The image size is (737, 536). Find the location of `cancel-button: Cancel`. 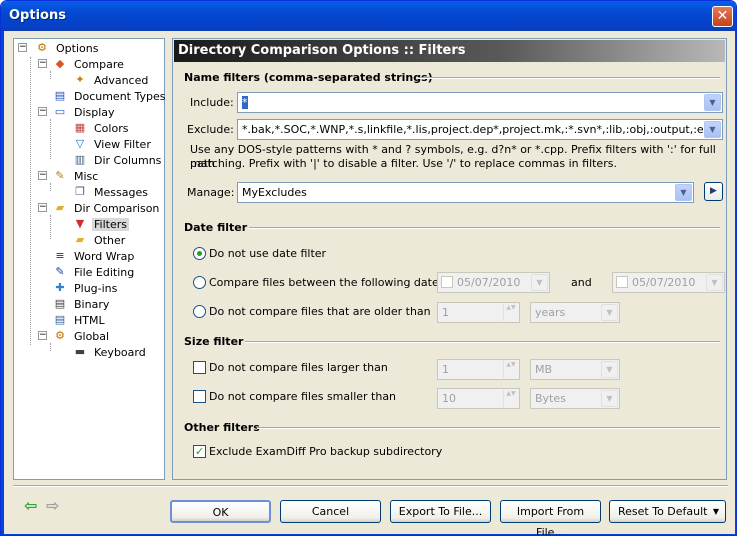

cancel-button: Cancel is located at coordinates (330, 511).